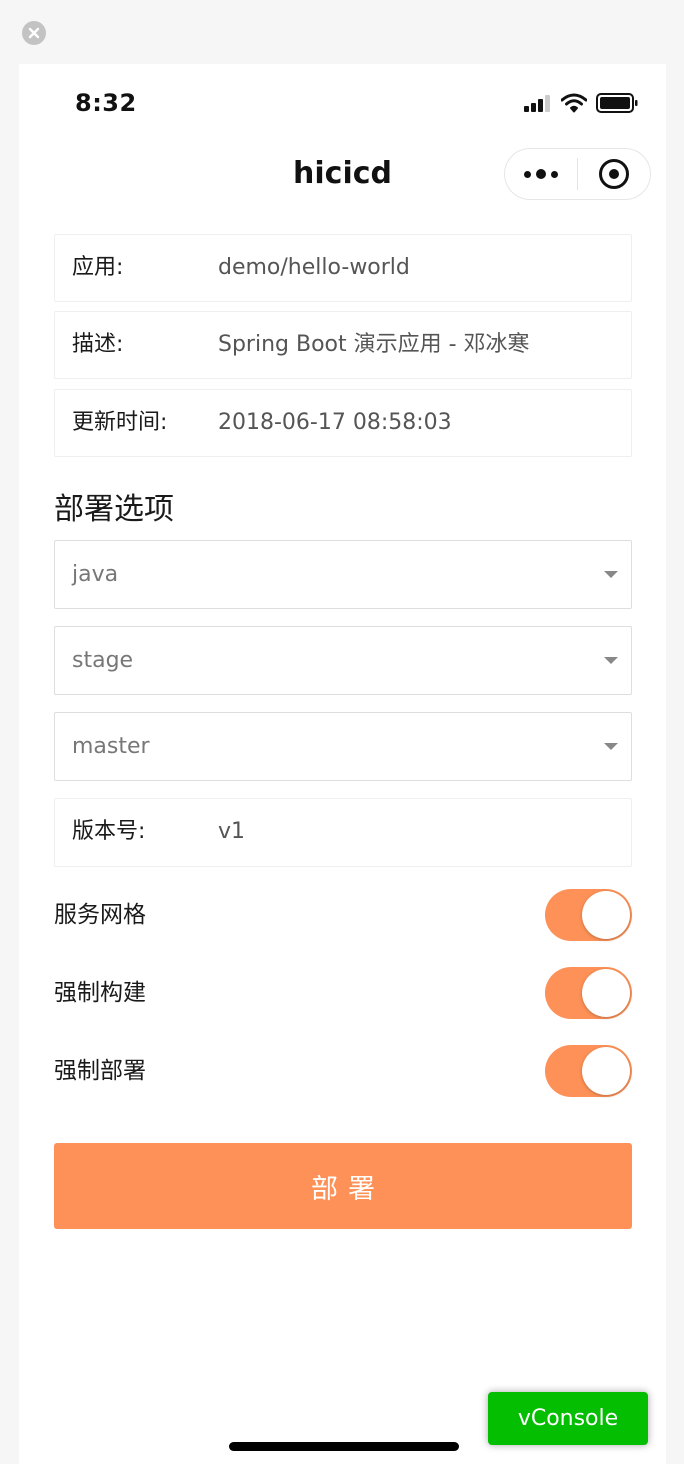 The width and height of the screenshot is (684, 1464). I want to click on info-label: 应用:, so click(98, 267).